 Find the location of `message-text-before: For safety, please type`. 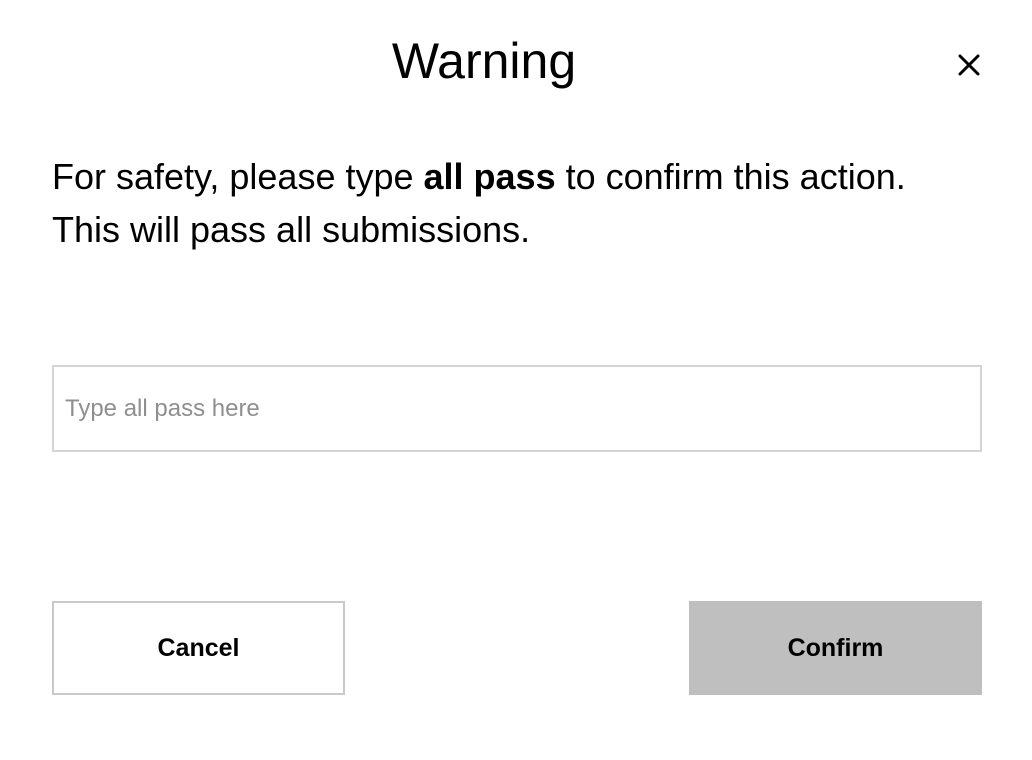

message-text-before: For safety, please type is located at coordinates (238, 176).